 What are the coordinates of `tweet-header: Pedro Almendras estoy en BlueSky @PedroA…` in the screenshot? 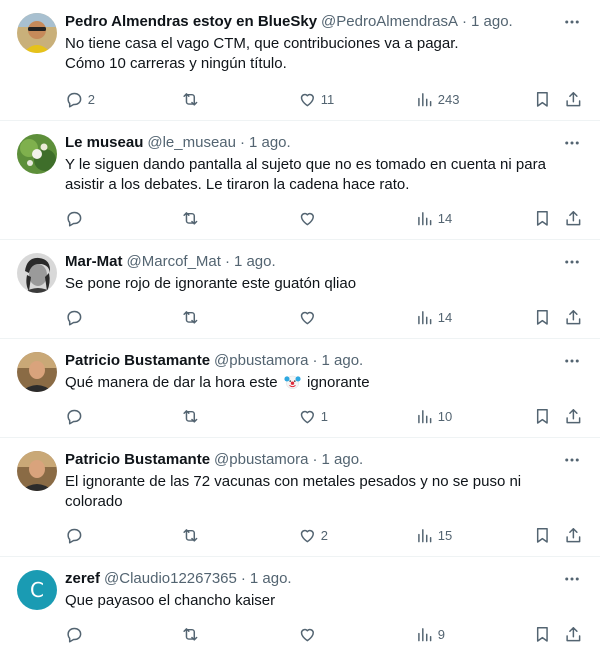 It's located at (324, 22).